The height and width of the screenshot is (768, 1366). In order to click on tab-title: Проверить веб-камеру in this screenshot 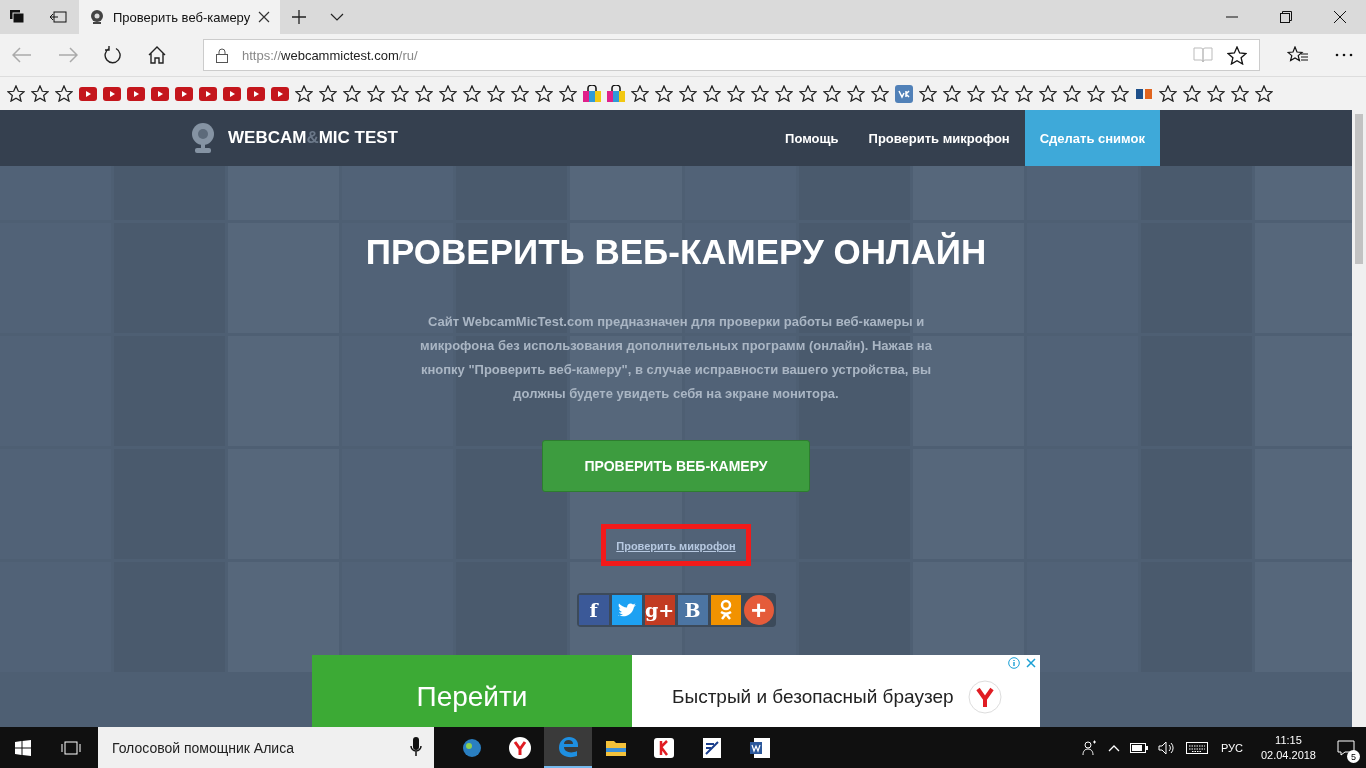, I will do `click(182, 17)`.